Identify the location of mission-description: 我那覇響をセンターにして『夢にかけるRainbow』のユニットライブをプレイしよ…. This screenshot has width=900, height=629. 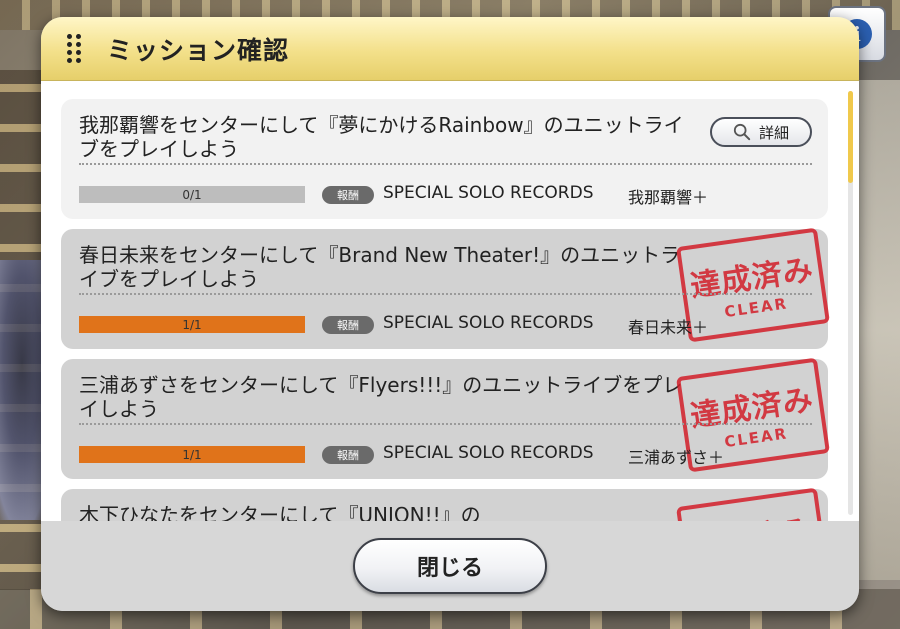
(381, 137).